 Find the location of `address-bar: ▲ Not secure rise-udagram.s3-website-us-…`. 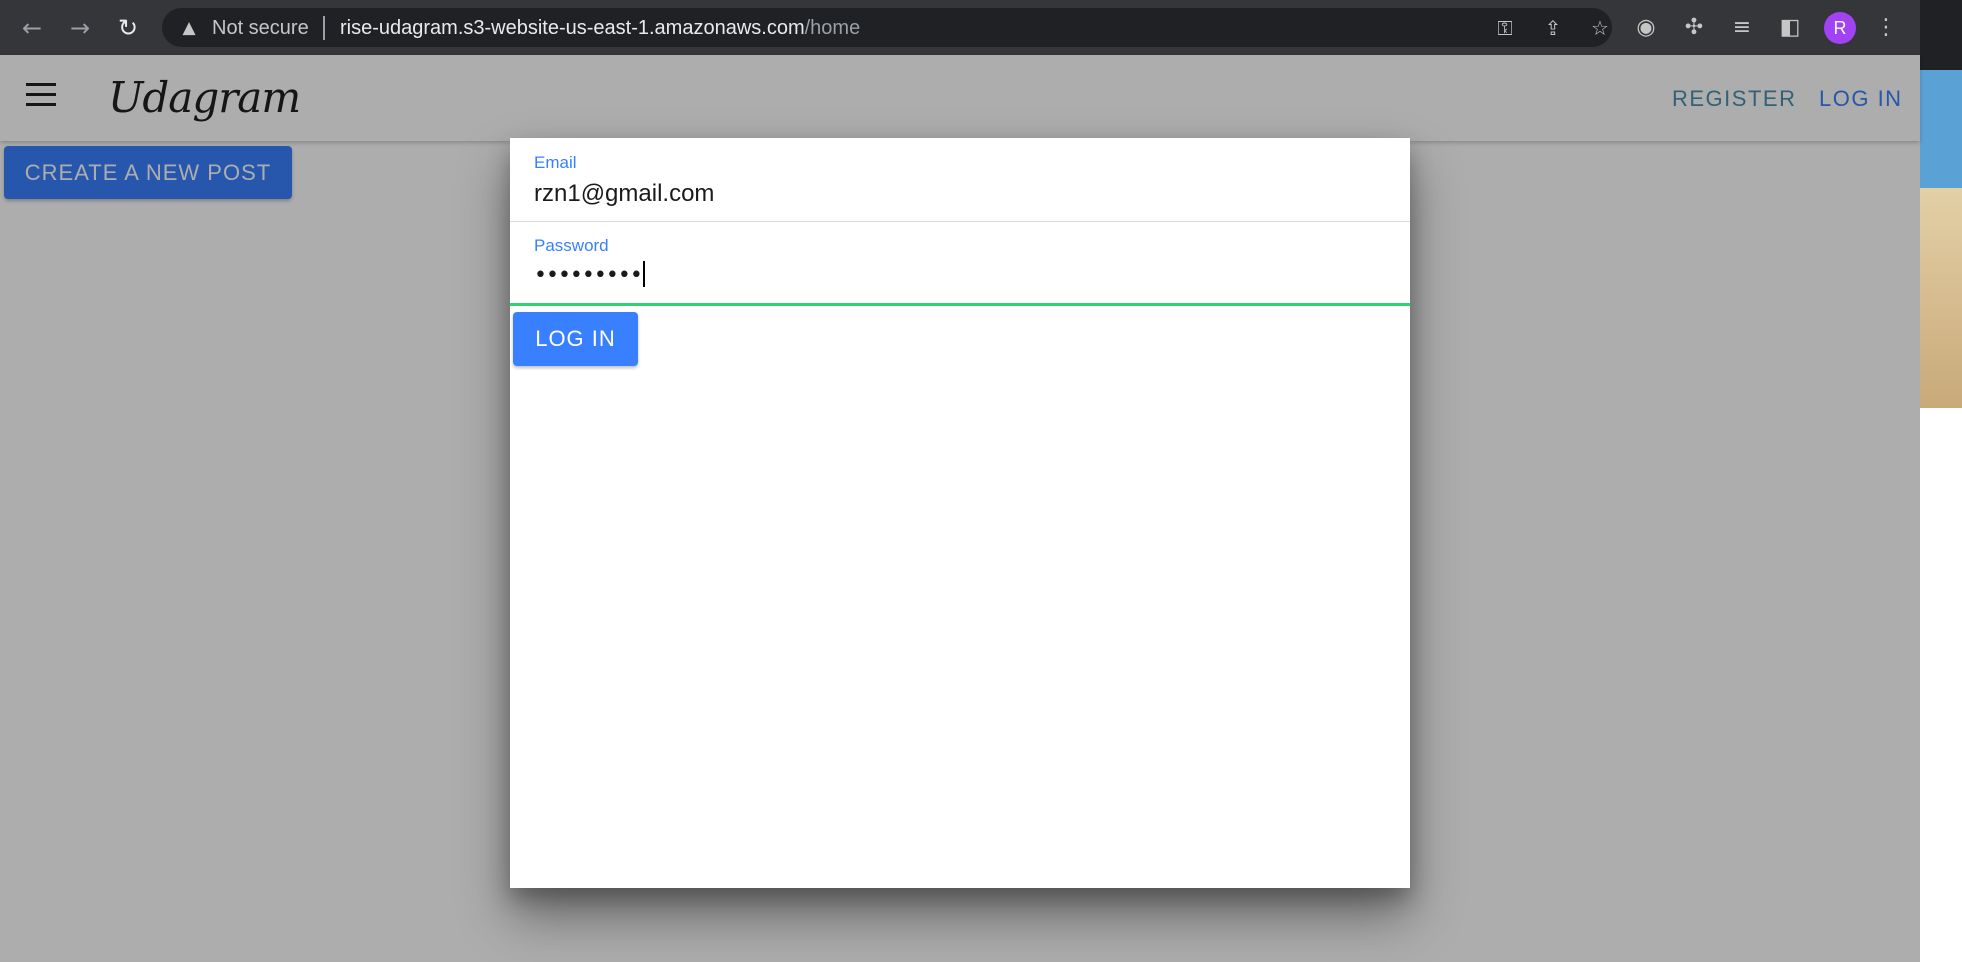

address-bar: ▲ Not secure rise-udagram.s3-website-us-… is located at coordinates (887, 27).